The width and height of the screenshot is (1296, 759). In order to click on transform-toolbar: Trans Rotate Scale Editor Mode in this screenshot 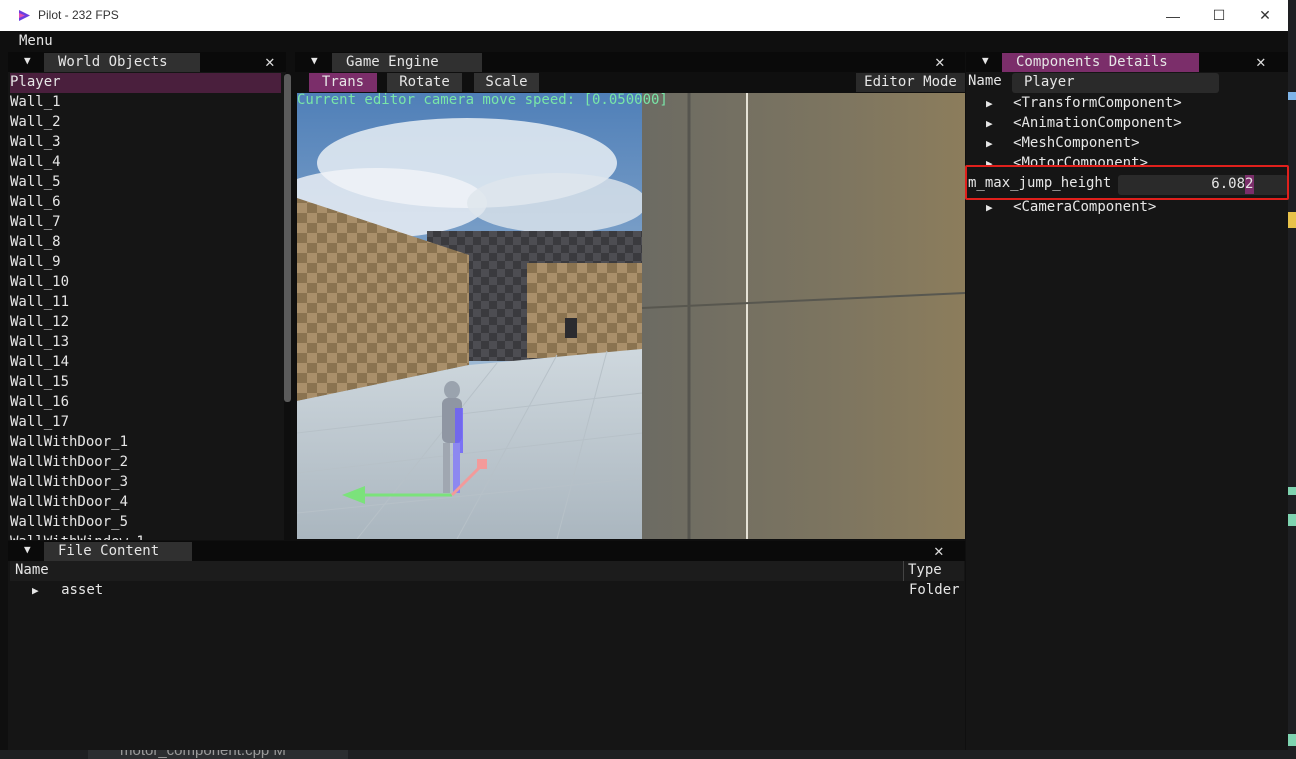, I will do `click(630, 82)`.